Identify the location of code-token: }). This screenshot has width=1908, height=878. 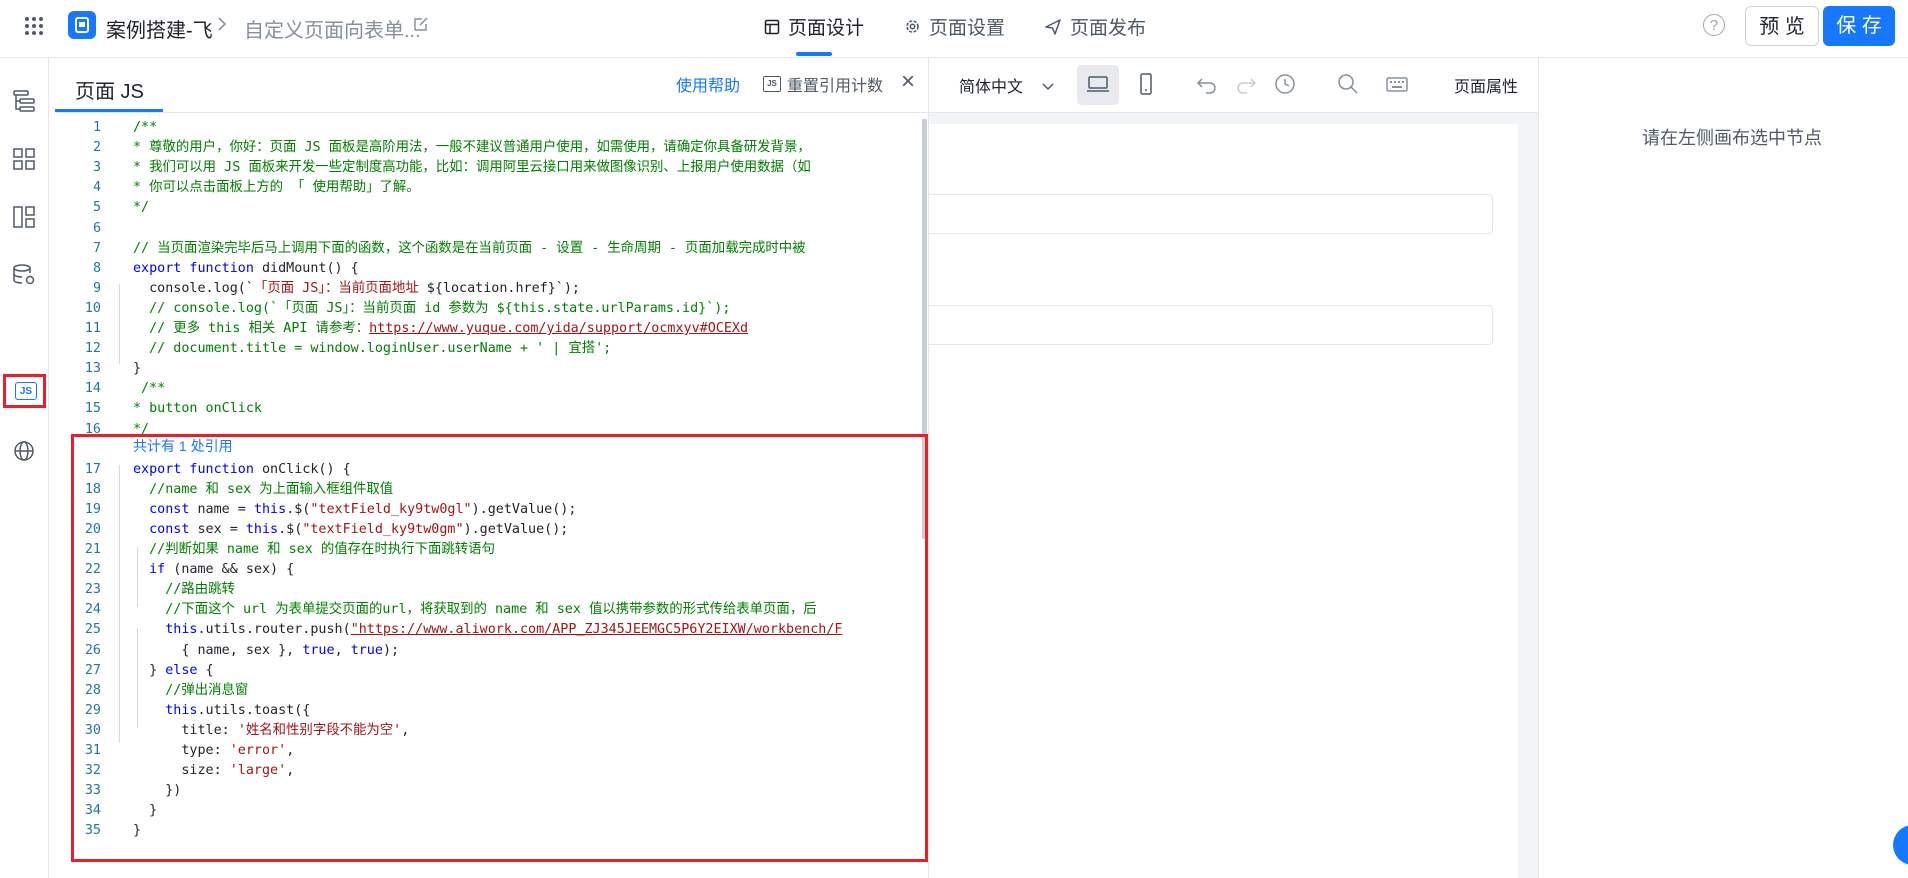
(157, 791).